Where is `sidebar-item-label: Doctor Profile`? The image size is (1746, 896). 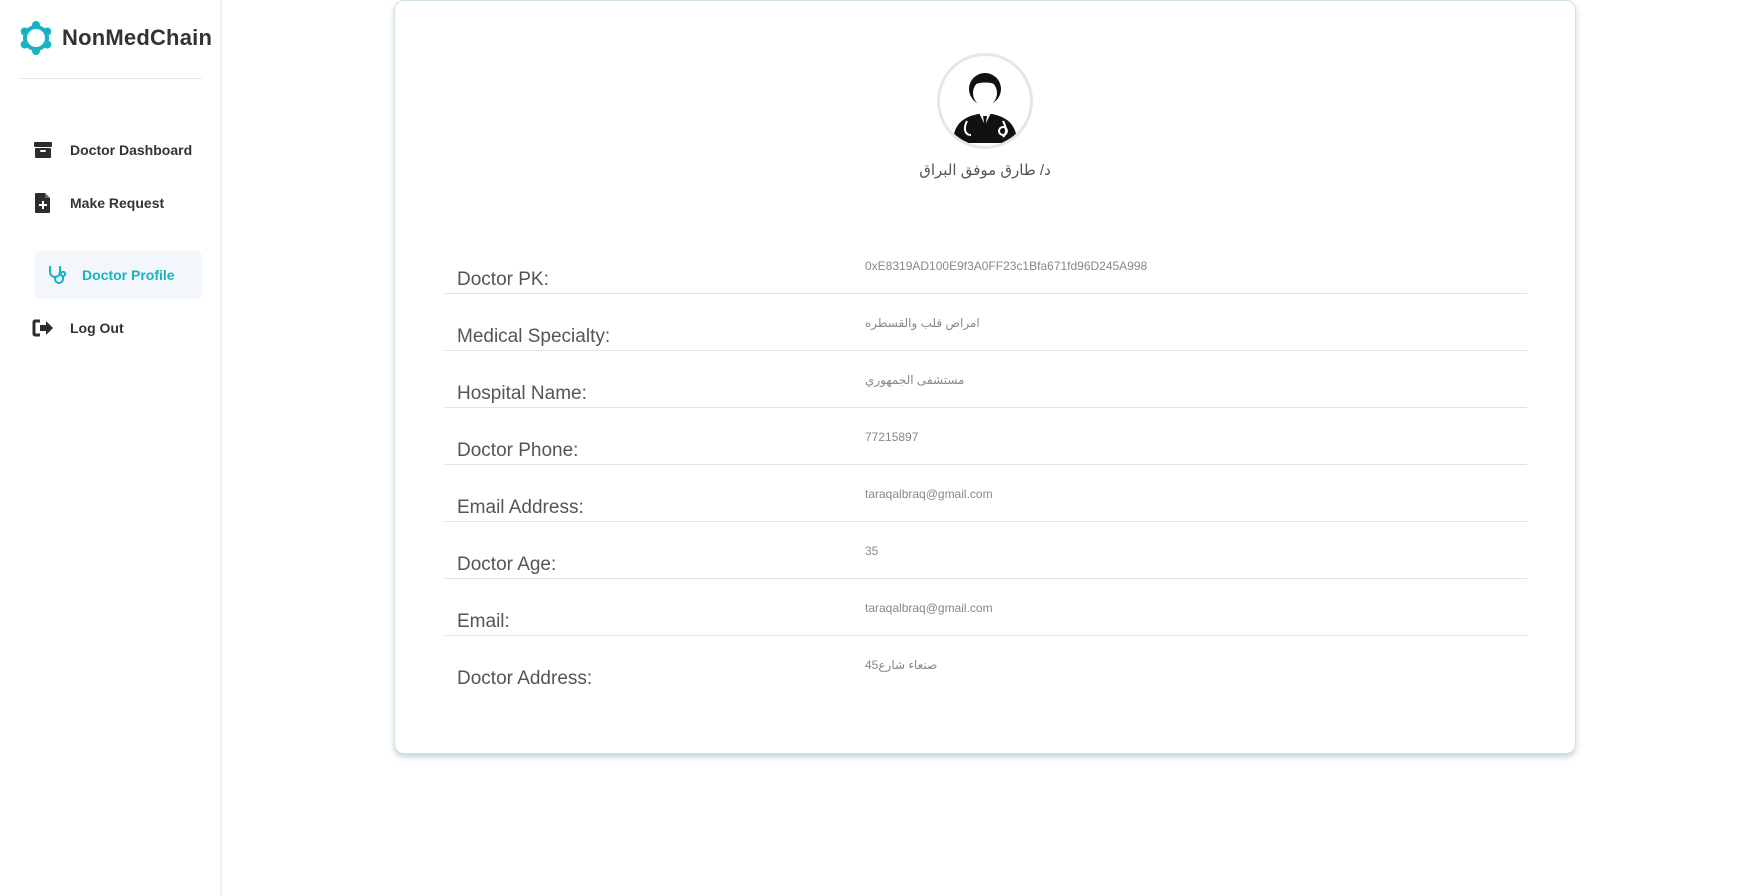
sidebar-item-label: Doctor Profile is located at coordinates (128, 275).